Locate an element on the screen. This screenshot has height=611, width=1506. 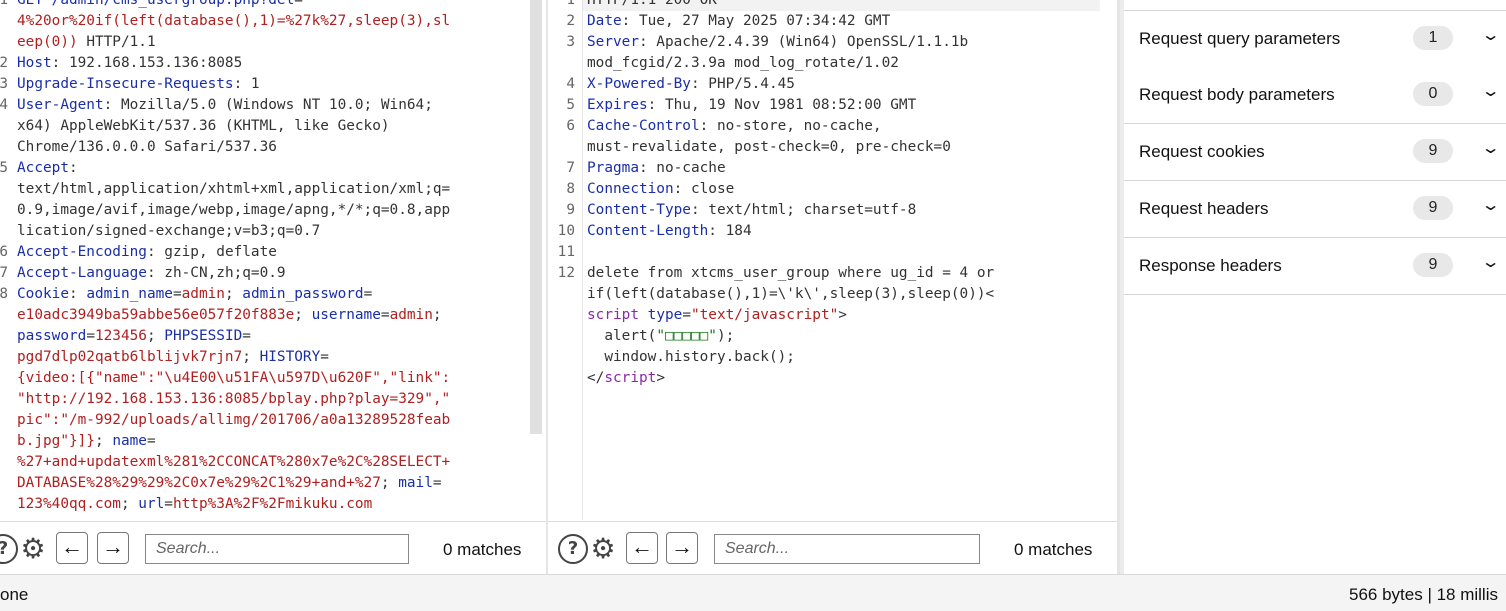
code-line: b.jpg"}]}; name= is located at coordinates (233, 441).